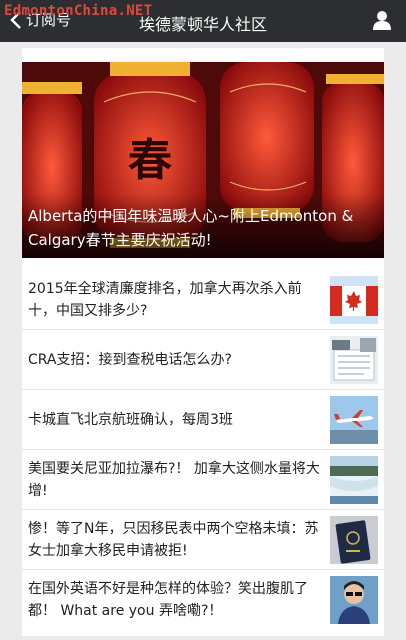 Image resolution: width=406 pixels, height=640 pixels. I want to click on canada-flag-thumbnail, so click(354, 300).